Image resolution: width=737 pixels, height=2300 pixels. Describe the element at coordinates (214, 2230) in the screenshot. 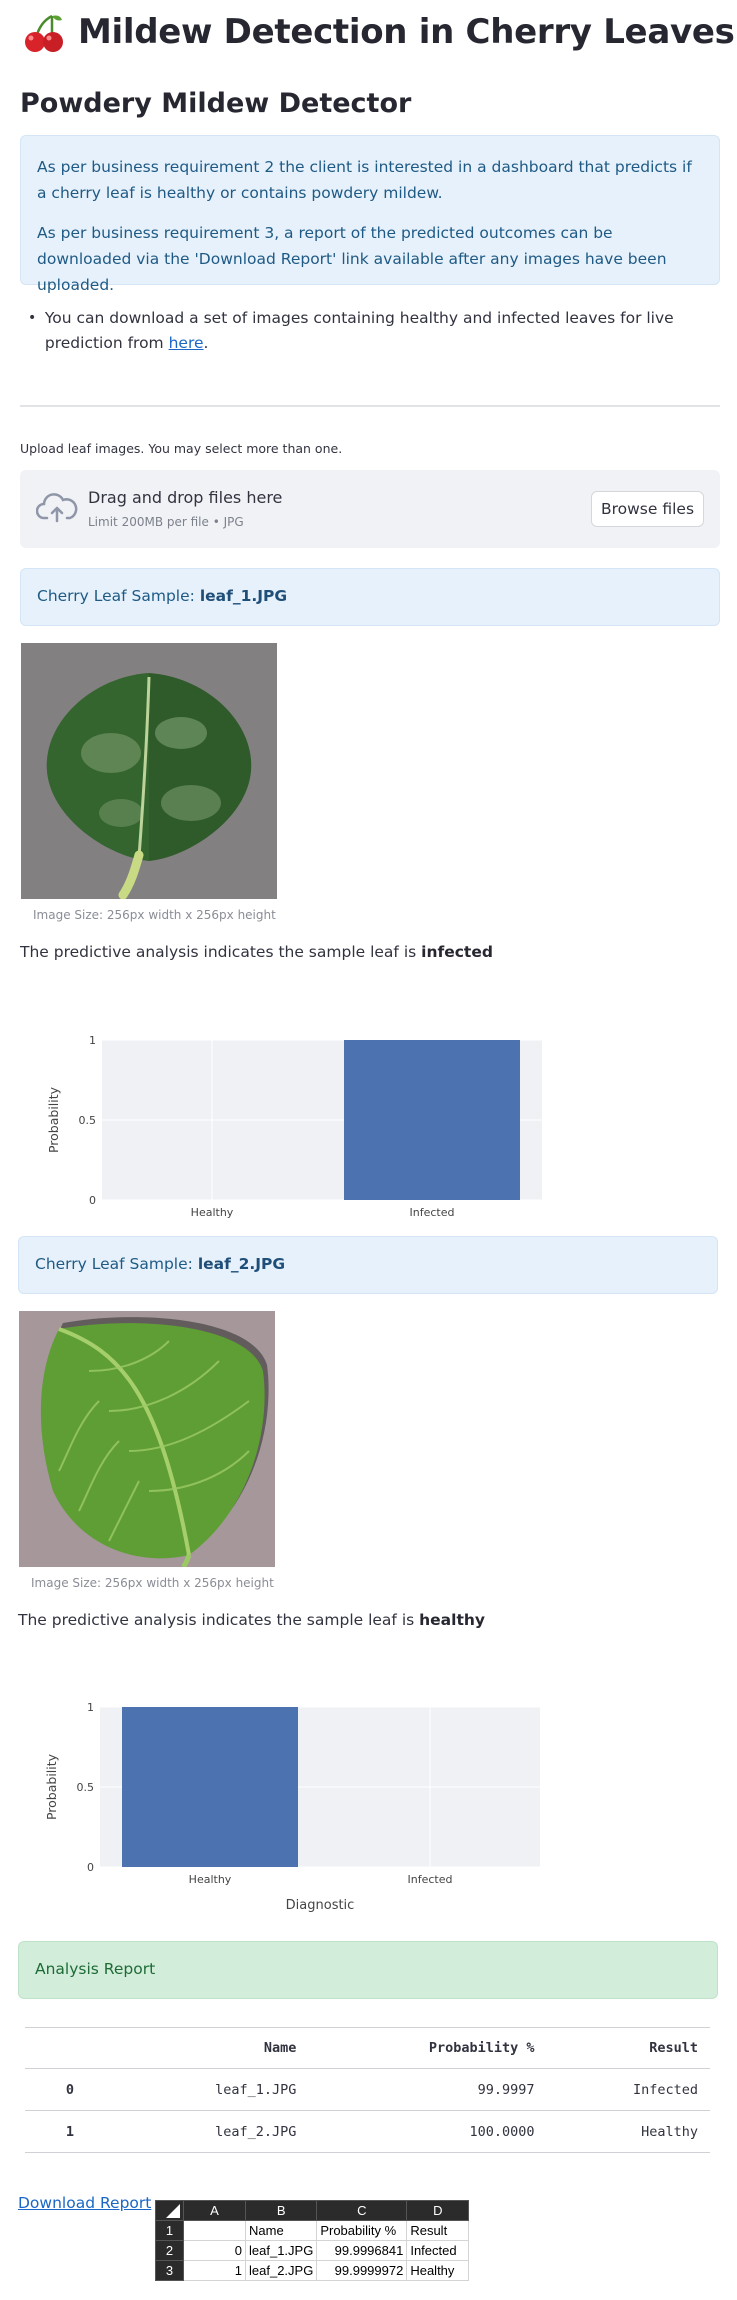

I see `sheet-cell` at that location.